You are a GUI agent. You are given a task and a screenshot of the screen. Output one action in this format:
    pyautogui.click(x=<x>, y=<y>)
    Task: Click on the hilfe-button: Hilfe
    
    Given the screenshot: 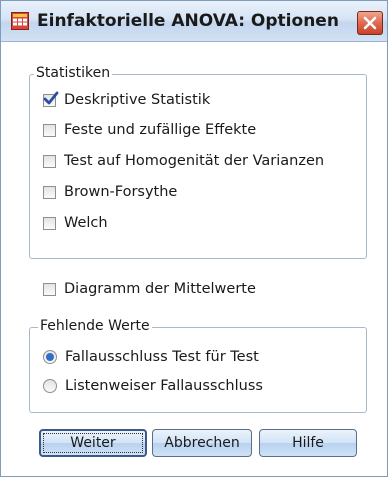 What is the action you would take?
    pyautogui.click(x=308, y=443)
    